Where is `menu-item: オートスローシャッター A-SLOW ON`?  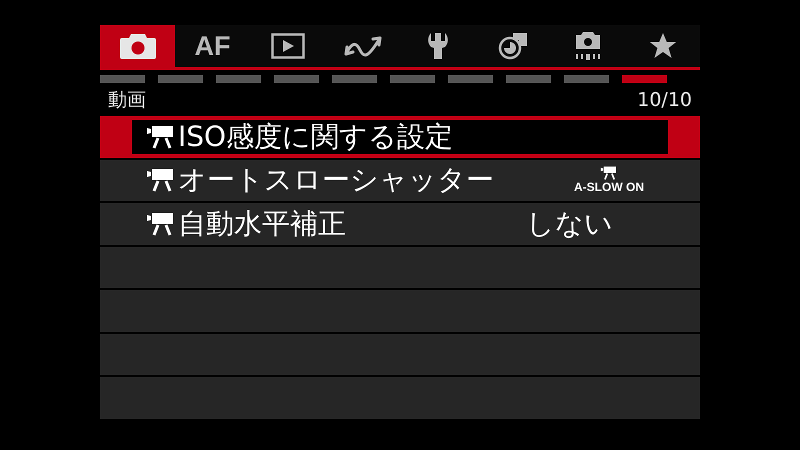
menu-item: オートスローシャッター A-SLOW ON is located at coordinates (400, 180).